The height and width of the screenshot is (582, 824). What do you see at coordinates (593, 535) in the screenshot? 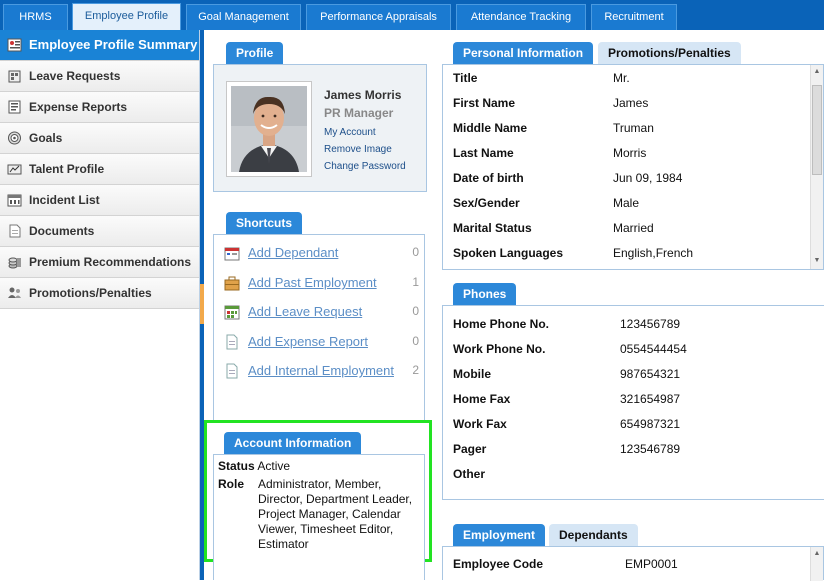
I see `tab-dependants: Dependants` at bounding box center [593, 535].